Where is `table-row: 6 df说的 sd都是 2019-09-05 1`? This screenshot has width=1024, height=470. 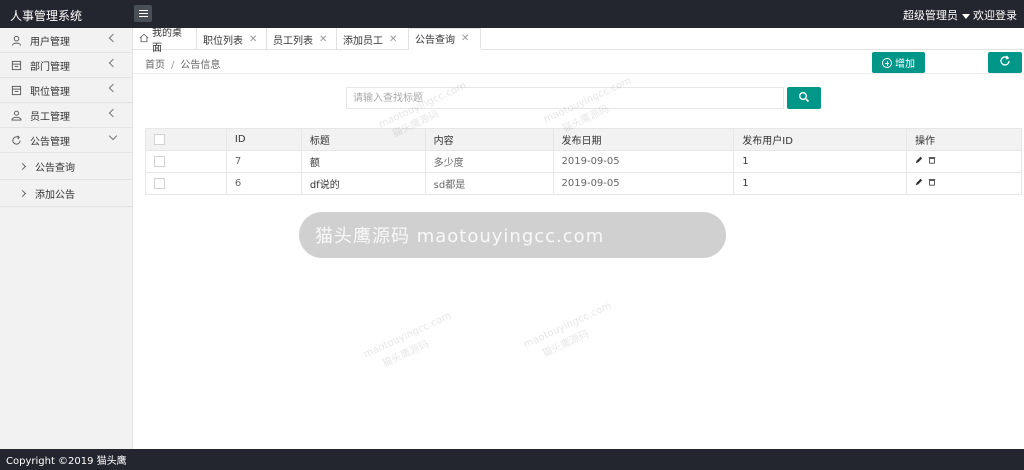
table-row: 6 df说的 sd都是 2019-09-05 1 is located at coordinates (583, 183).